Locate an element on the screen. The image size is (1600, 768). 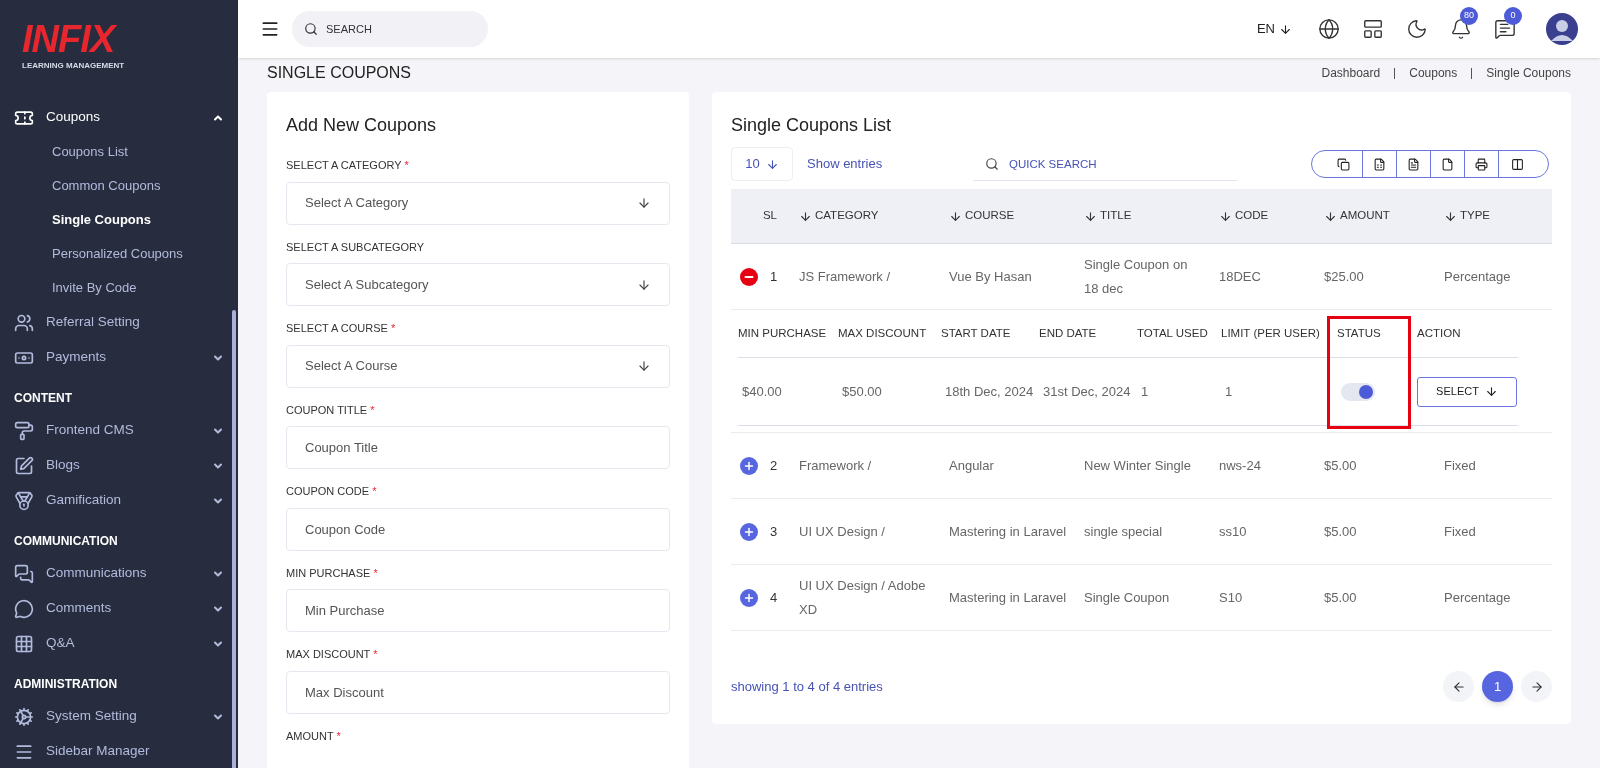
menu-icon is located at coordinates (270, 29).